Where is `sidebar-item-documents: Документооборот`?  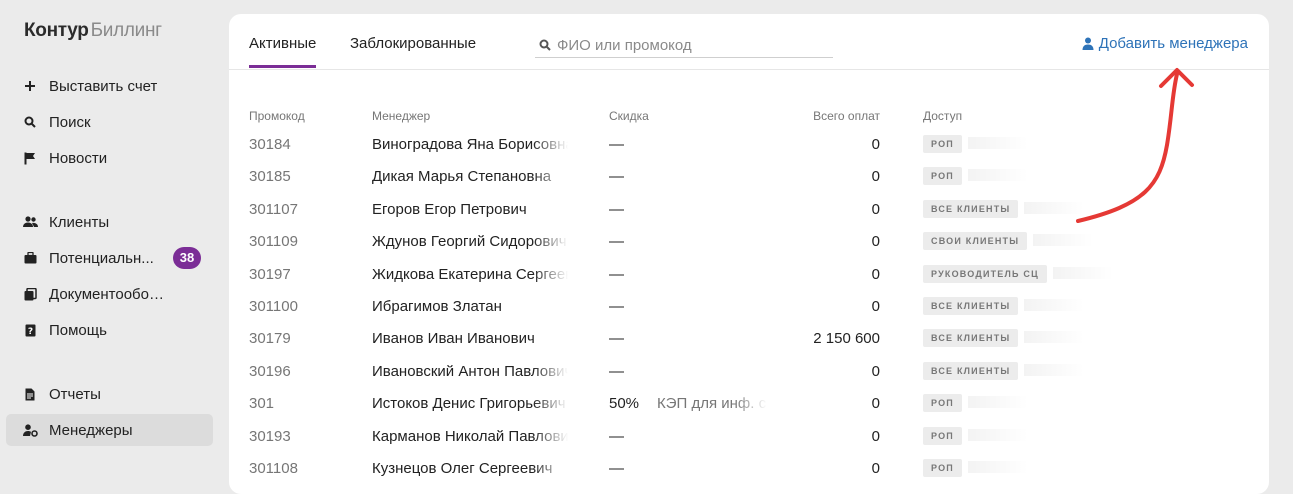 sidebar-item-documents: Документооборот is located at coordinates (109, 294).